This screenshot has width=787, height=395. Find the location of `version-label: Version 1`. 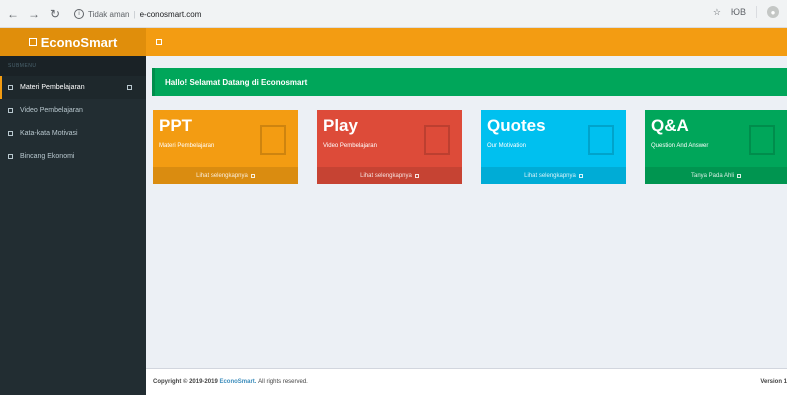

version-label: Version 1 is located at coordinates (773, 382).